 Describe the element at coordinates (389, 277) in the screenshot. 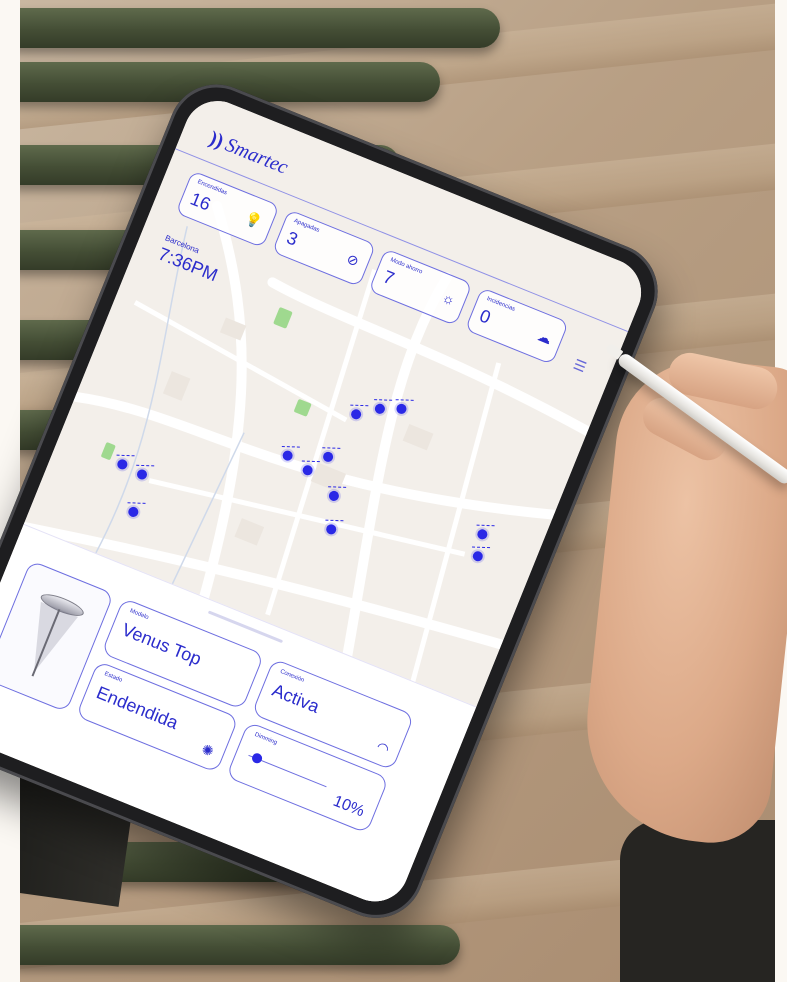

I see `stat-value: 7` at that location.